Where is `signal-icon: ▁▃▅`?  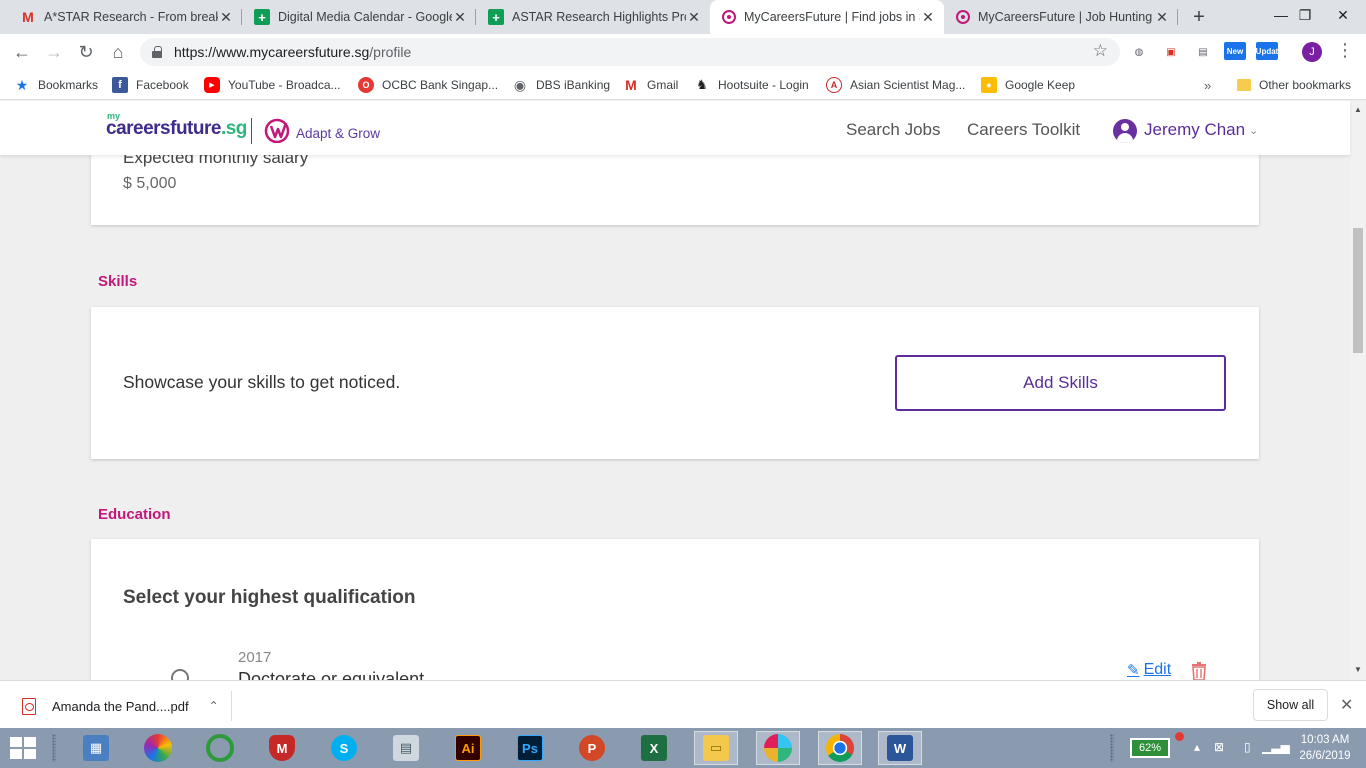 signal-icon: ▁▃▅ is located at coordinates (1276, 747).